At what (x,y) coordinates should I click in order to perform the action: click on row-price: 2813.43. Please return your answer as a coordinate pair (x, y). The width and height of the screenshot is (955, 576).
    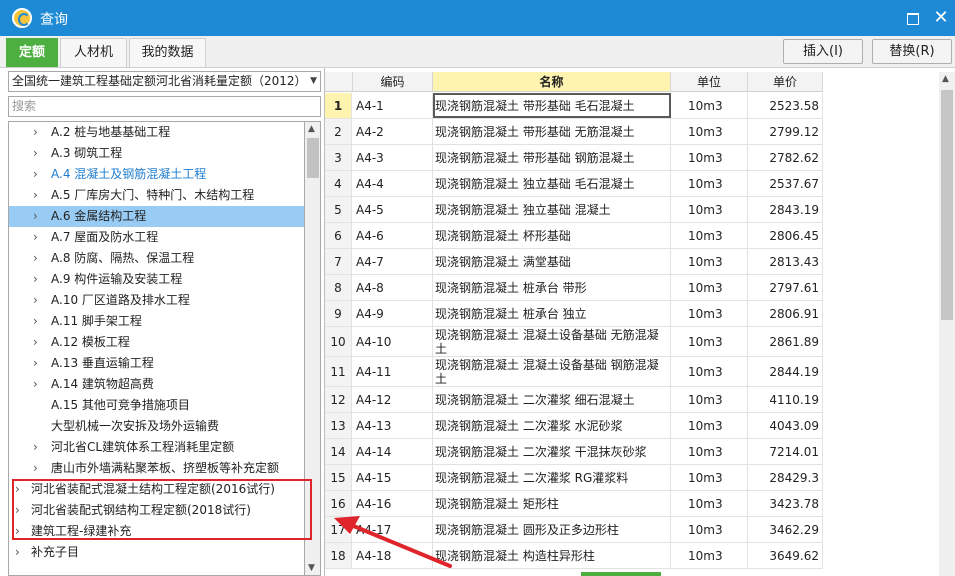
    Looking at the image, I should click on (785, 261).